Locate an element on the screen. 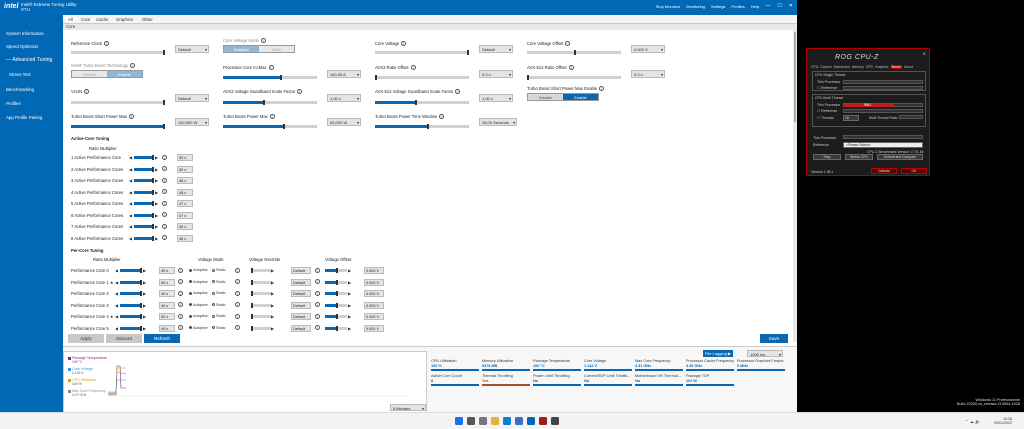  avx2-guardband-slider is located at coordinates (270, 102).